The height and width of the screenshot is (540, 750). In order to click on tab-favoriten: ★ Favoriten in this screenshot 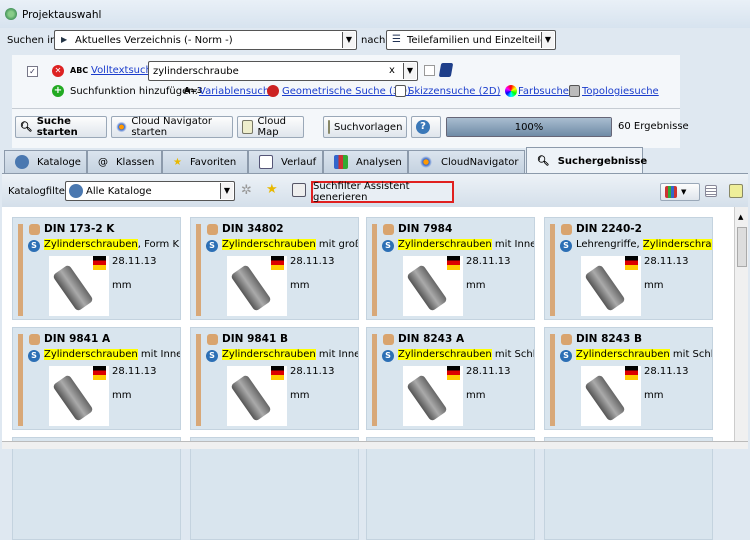, I will do `click(205, 161)`.